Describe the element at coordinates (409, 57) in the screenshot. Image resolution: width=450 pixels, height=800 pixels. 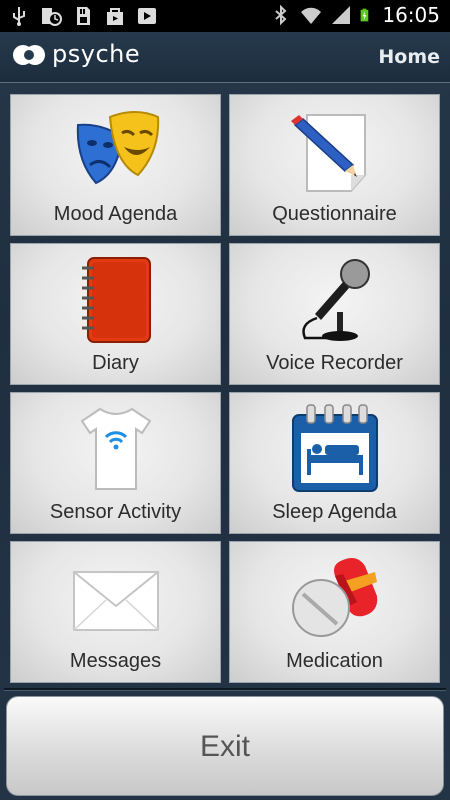
I see `page-title: Home` at that location.